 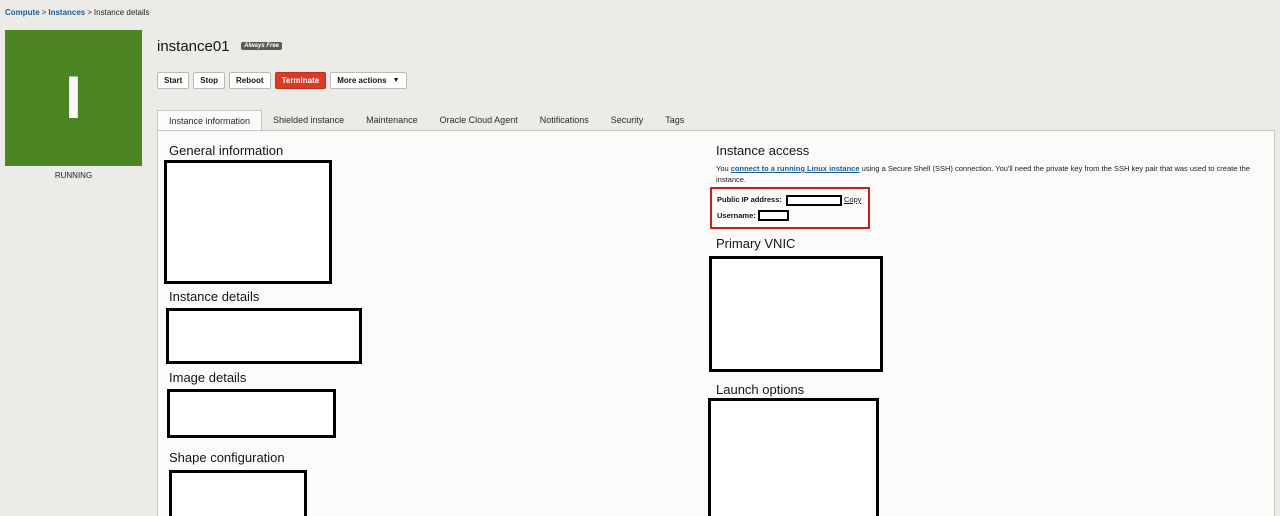 What do you see at coordinates (308, 120) in the screenshot?
I see `tab-shielded-instance: Shielded instance` at bounding box center [308, 120].